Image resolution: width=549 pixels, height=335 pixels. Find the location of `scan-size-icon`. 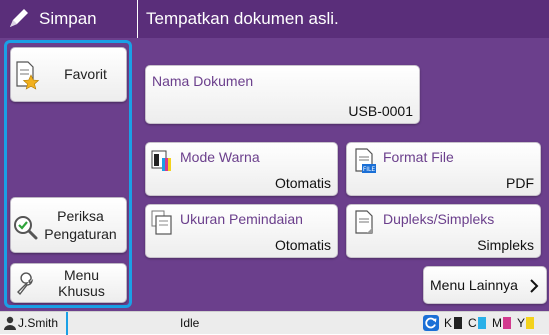

scan-size-icon is located at coordinates (161, 222).